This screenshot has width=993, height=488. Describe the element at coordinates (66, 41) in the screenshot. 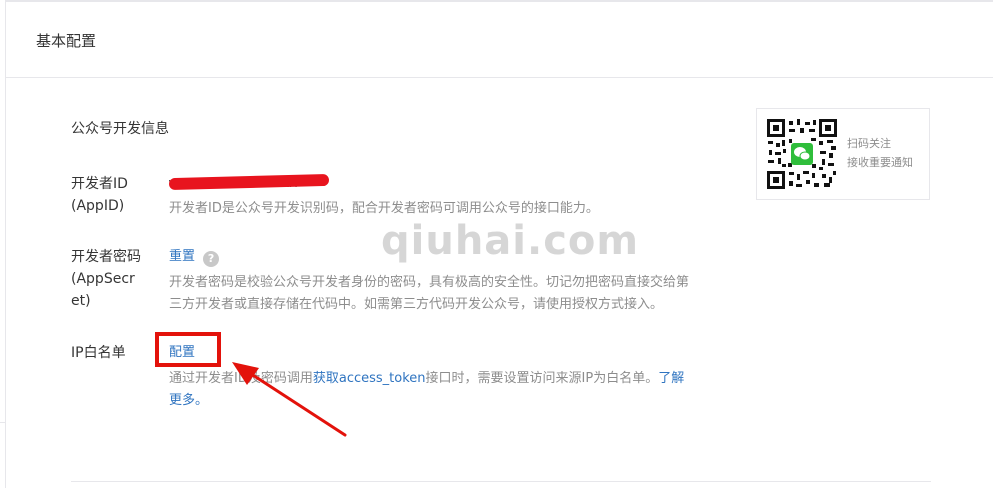

I see `page-title: 基本配置` at that location.